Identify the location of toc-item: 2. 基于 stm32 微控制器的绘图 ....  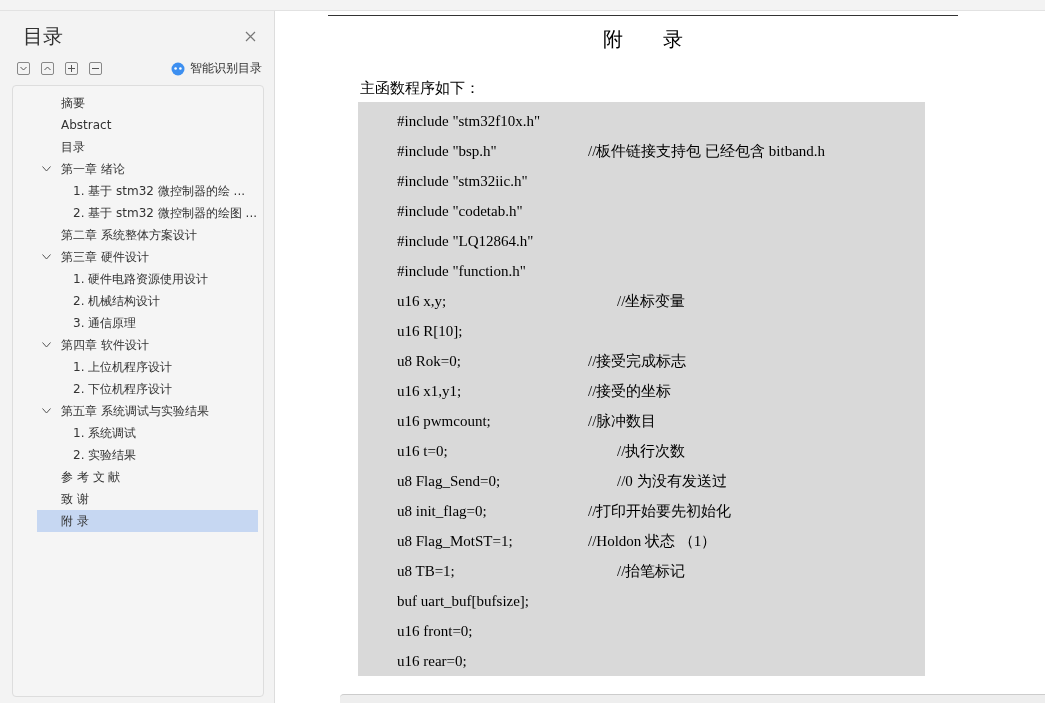
(147, 213).